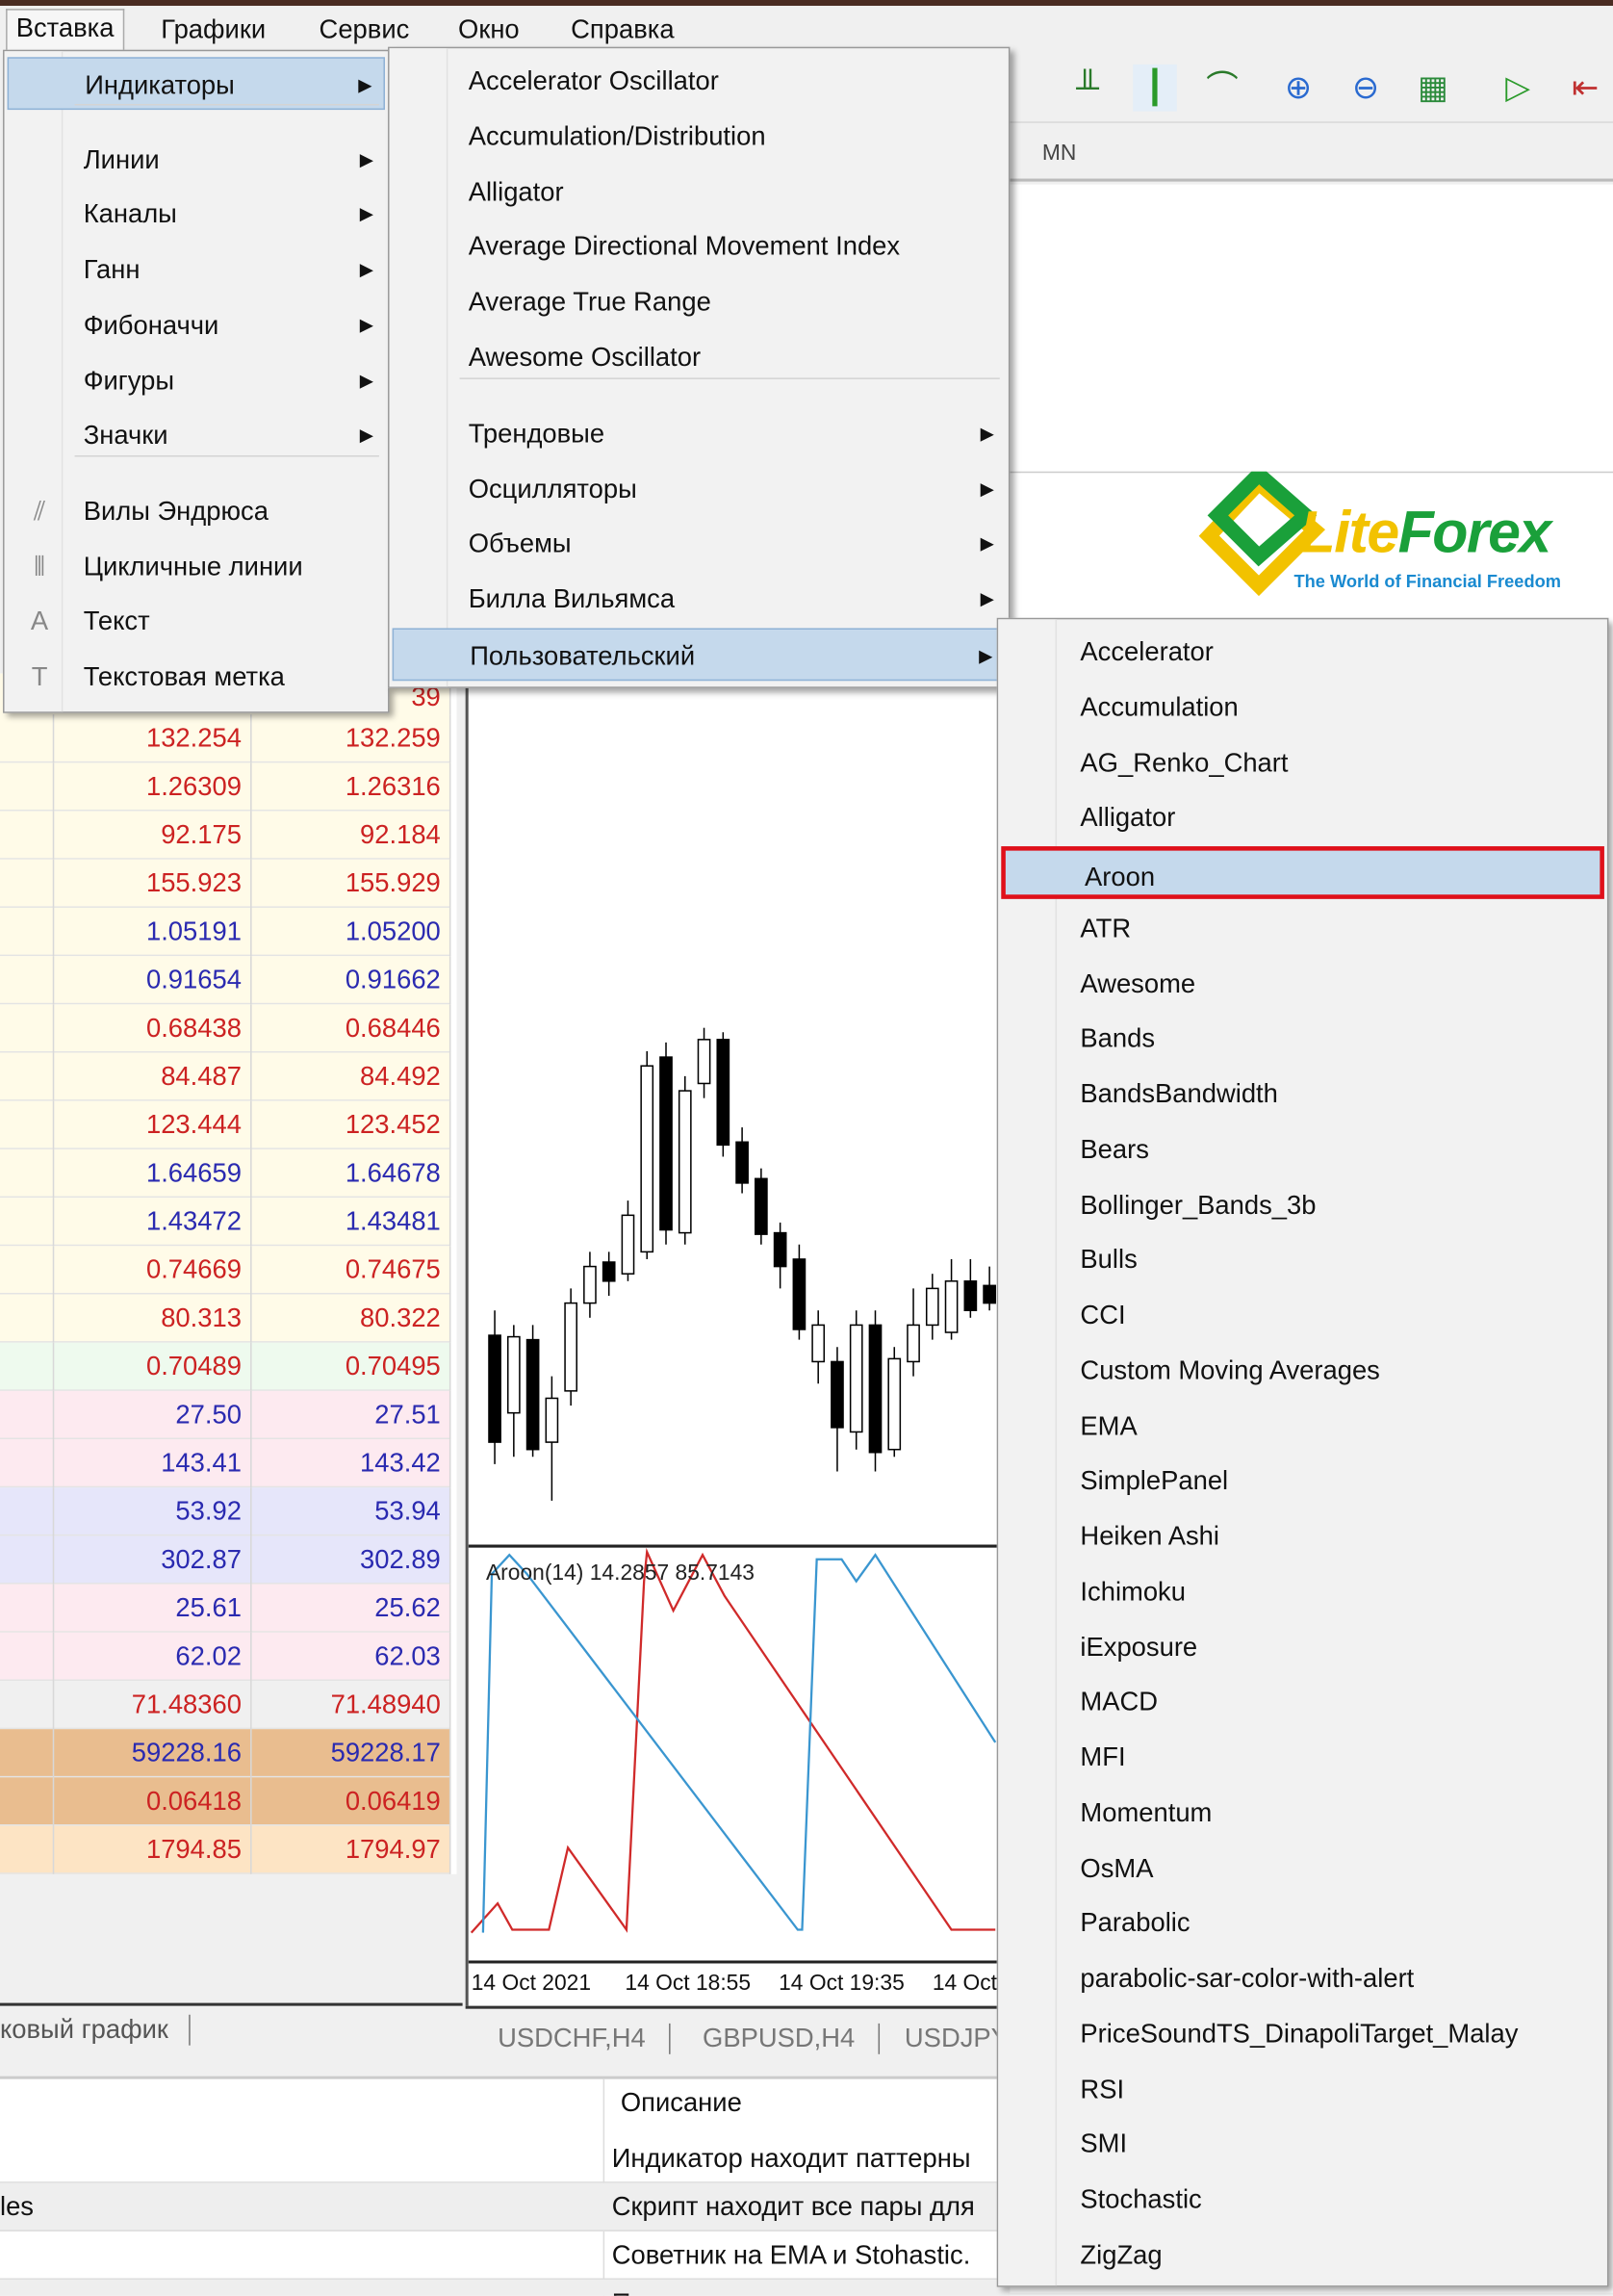 The width and height of the screenshot is (1613, 2296). I want to click on candlestick-chart-icon: ┃, so click(1155, 88).